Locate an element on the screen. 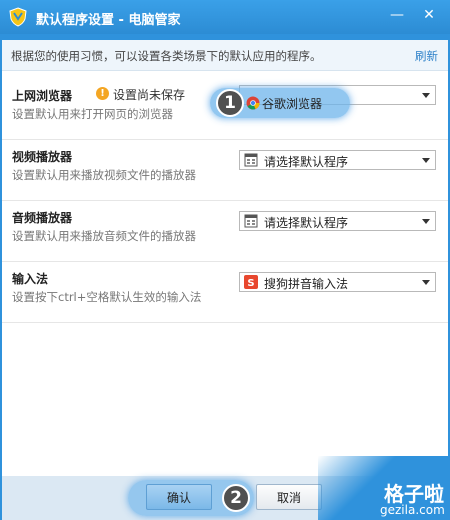 Image resolution: width=450 pixels, height=520 pixels. selected-value: 搜狗拼音输入法 is located at coordinates (306, 284).